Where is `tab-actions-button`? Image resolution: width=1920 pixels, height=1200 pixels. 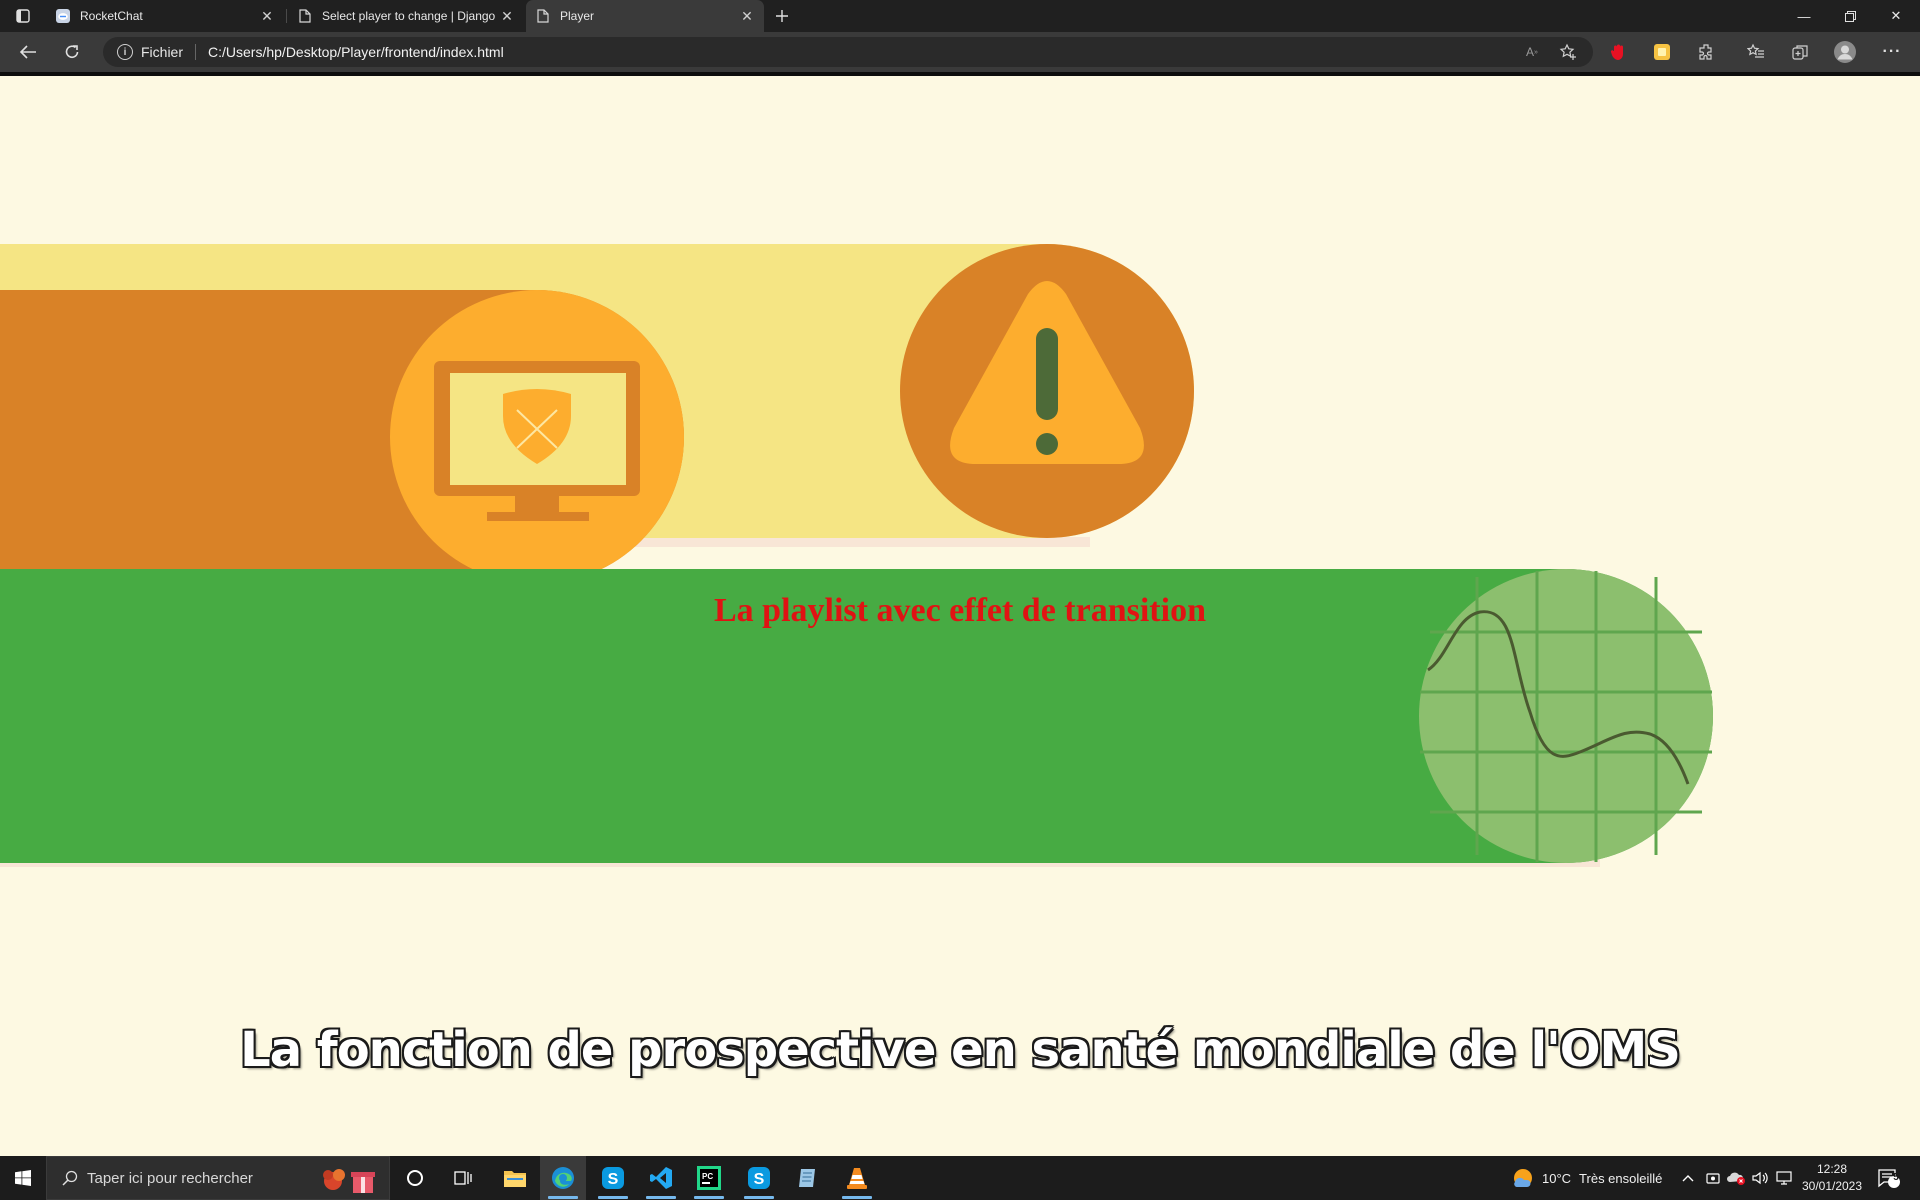
tab-actions-button is located at coordinates (23, 16).